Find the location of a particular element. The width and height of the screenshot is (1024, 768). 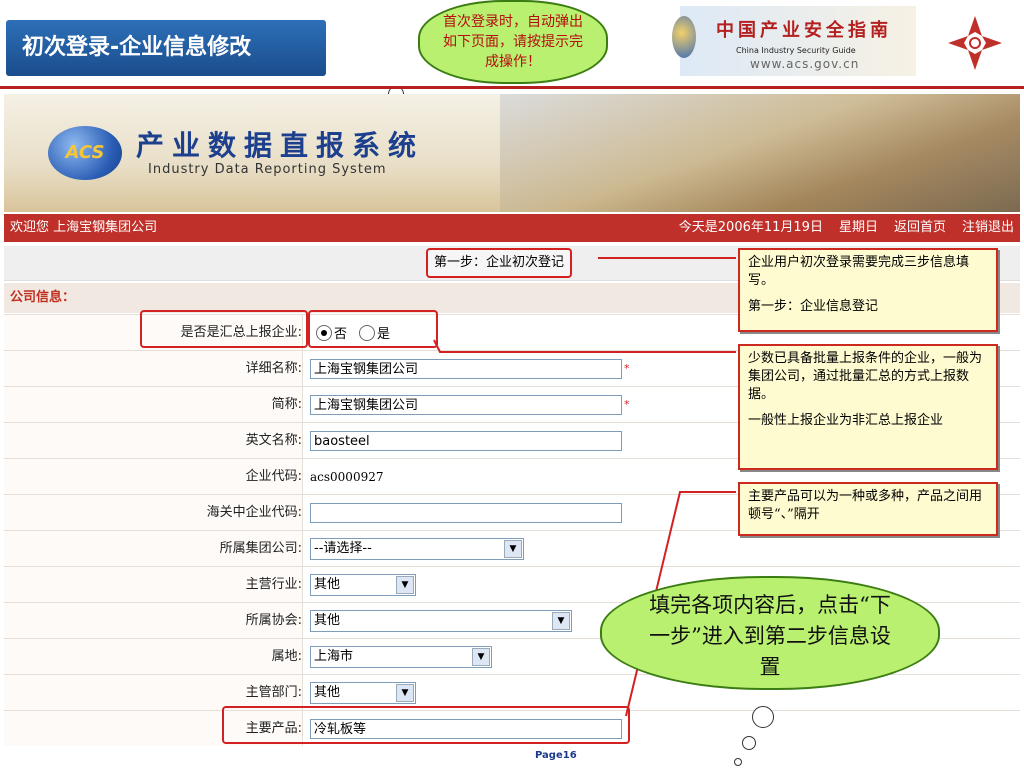

callout-cloud-bottom: 填完各项内容后，点击“下一步”进入到第二步信息设置 is located at coordinates (770, 633).